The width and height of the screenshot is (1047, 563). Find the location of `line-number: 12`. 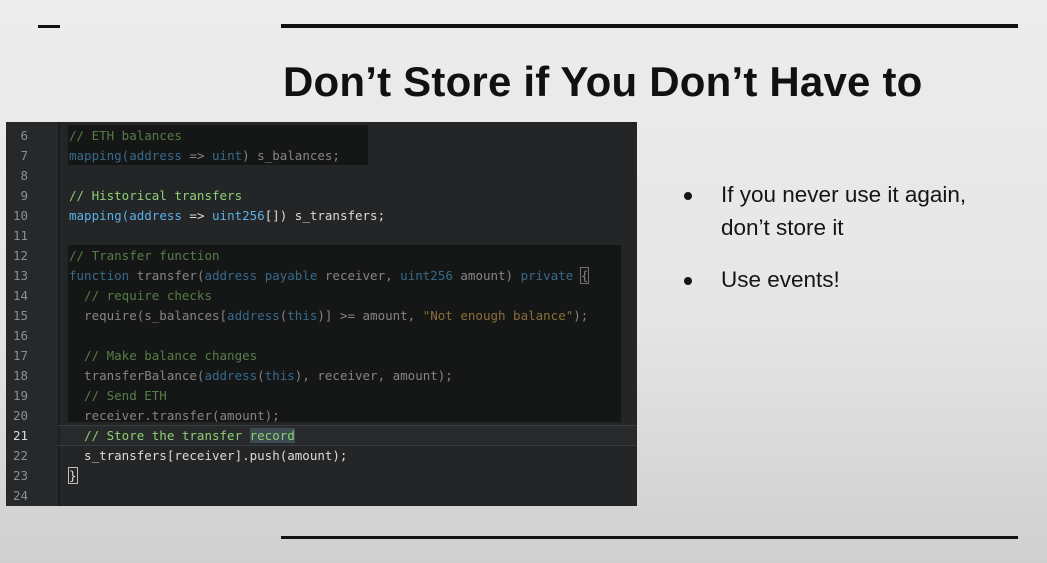

line-number: 12 is located at coordinates (20, 255).